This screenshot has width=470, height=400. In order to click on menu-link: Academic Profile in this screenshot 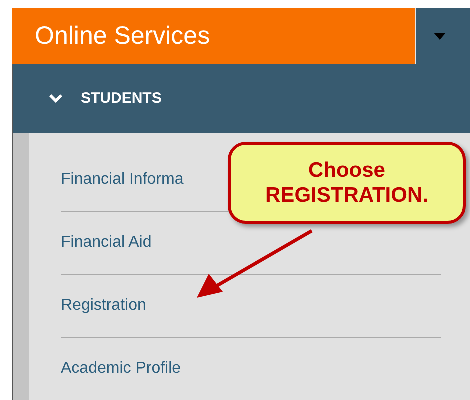, I will do `click(121, 369)`.